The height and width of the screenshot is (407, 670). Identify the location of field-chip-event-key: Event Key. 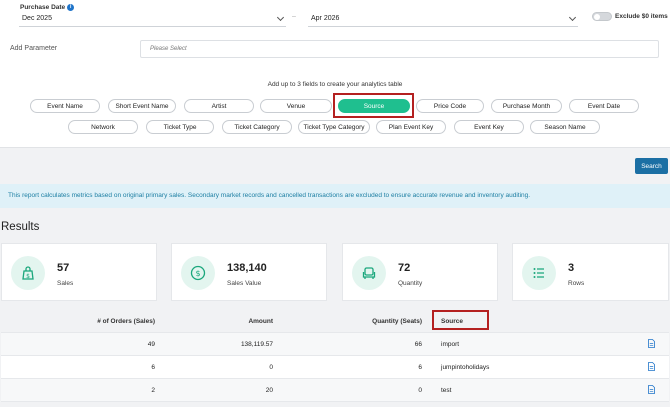
(489, 127).